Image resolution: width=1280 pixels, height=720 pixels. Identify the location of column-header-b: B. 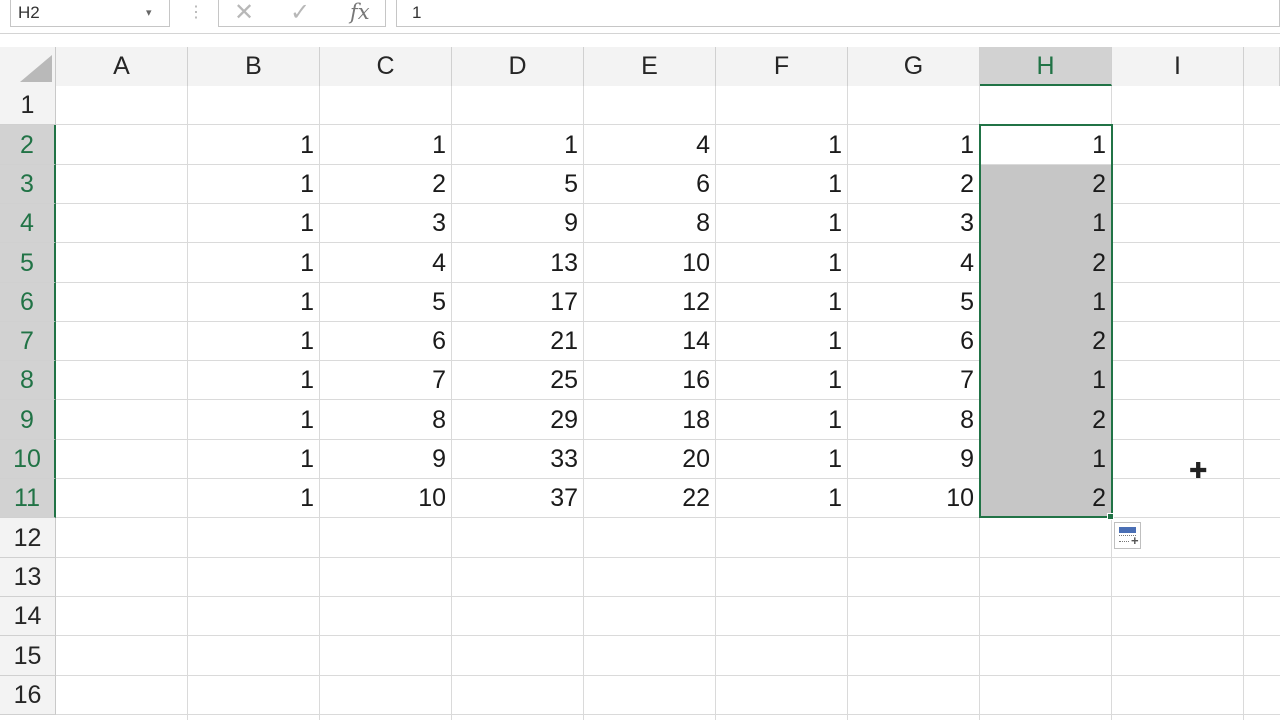
(254, 66).